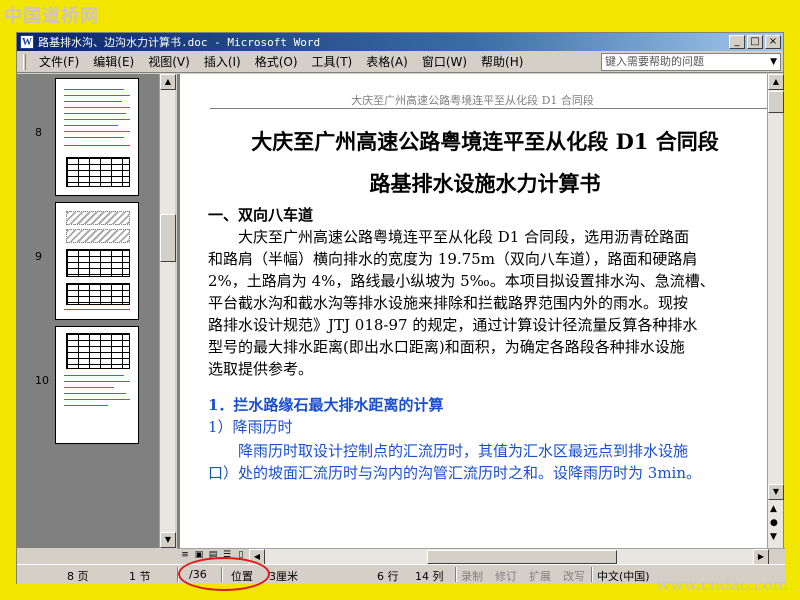 Image resolution: width=800 pixels, height=600 pixels. Describe the element at coordinates (429, 576) in the screenshot. I see `status-column: 14 列` at that location.